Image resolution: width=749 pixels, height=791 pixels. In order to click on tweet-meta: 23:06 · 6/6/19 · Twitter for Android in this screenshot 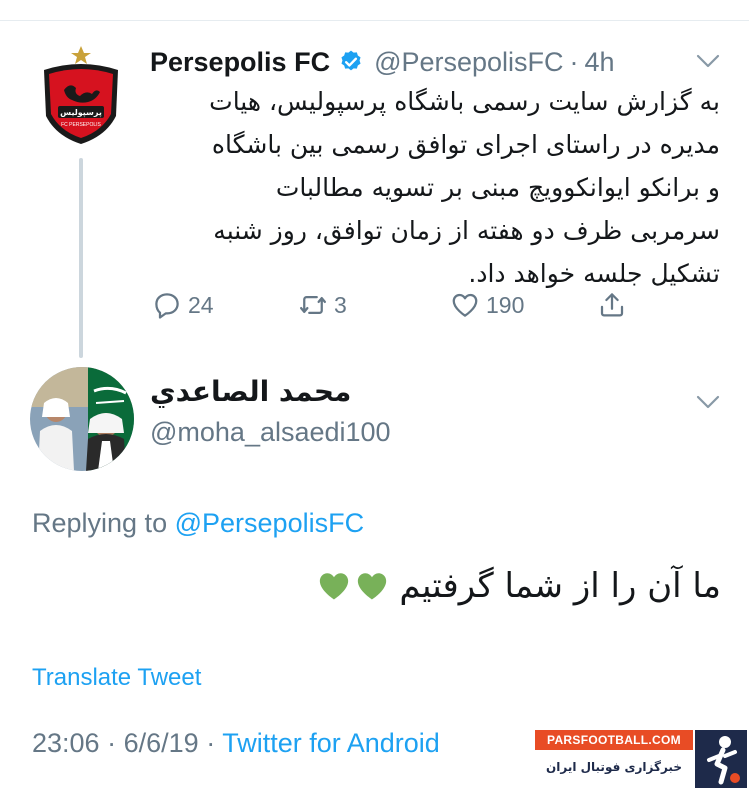, I will do `click(236, 743)`.